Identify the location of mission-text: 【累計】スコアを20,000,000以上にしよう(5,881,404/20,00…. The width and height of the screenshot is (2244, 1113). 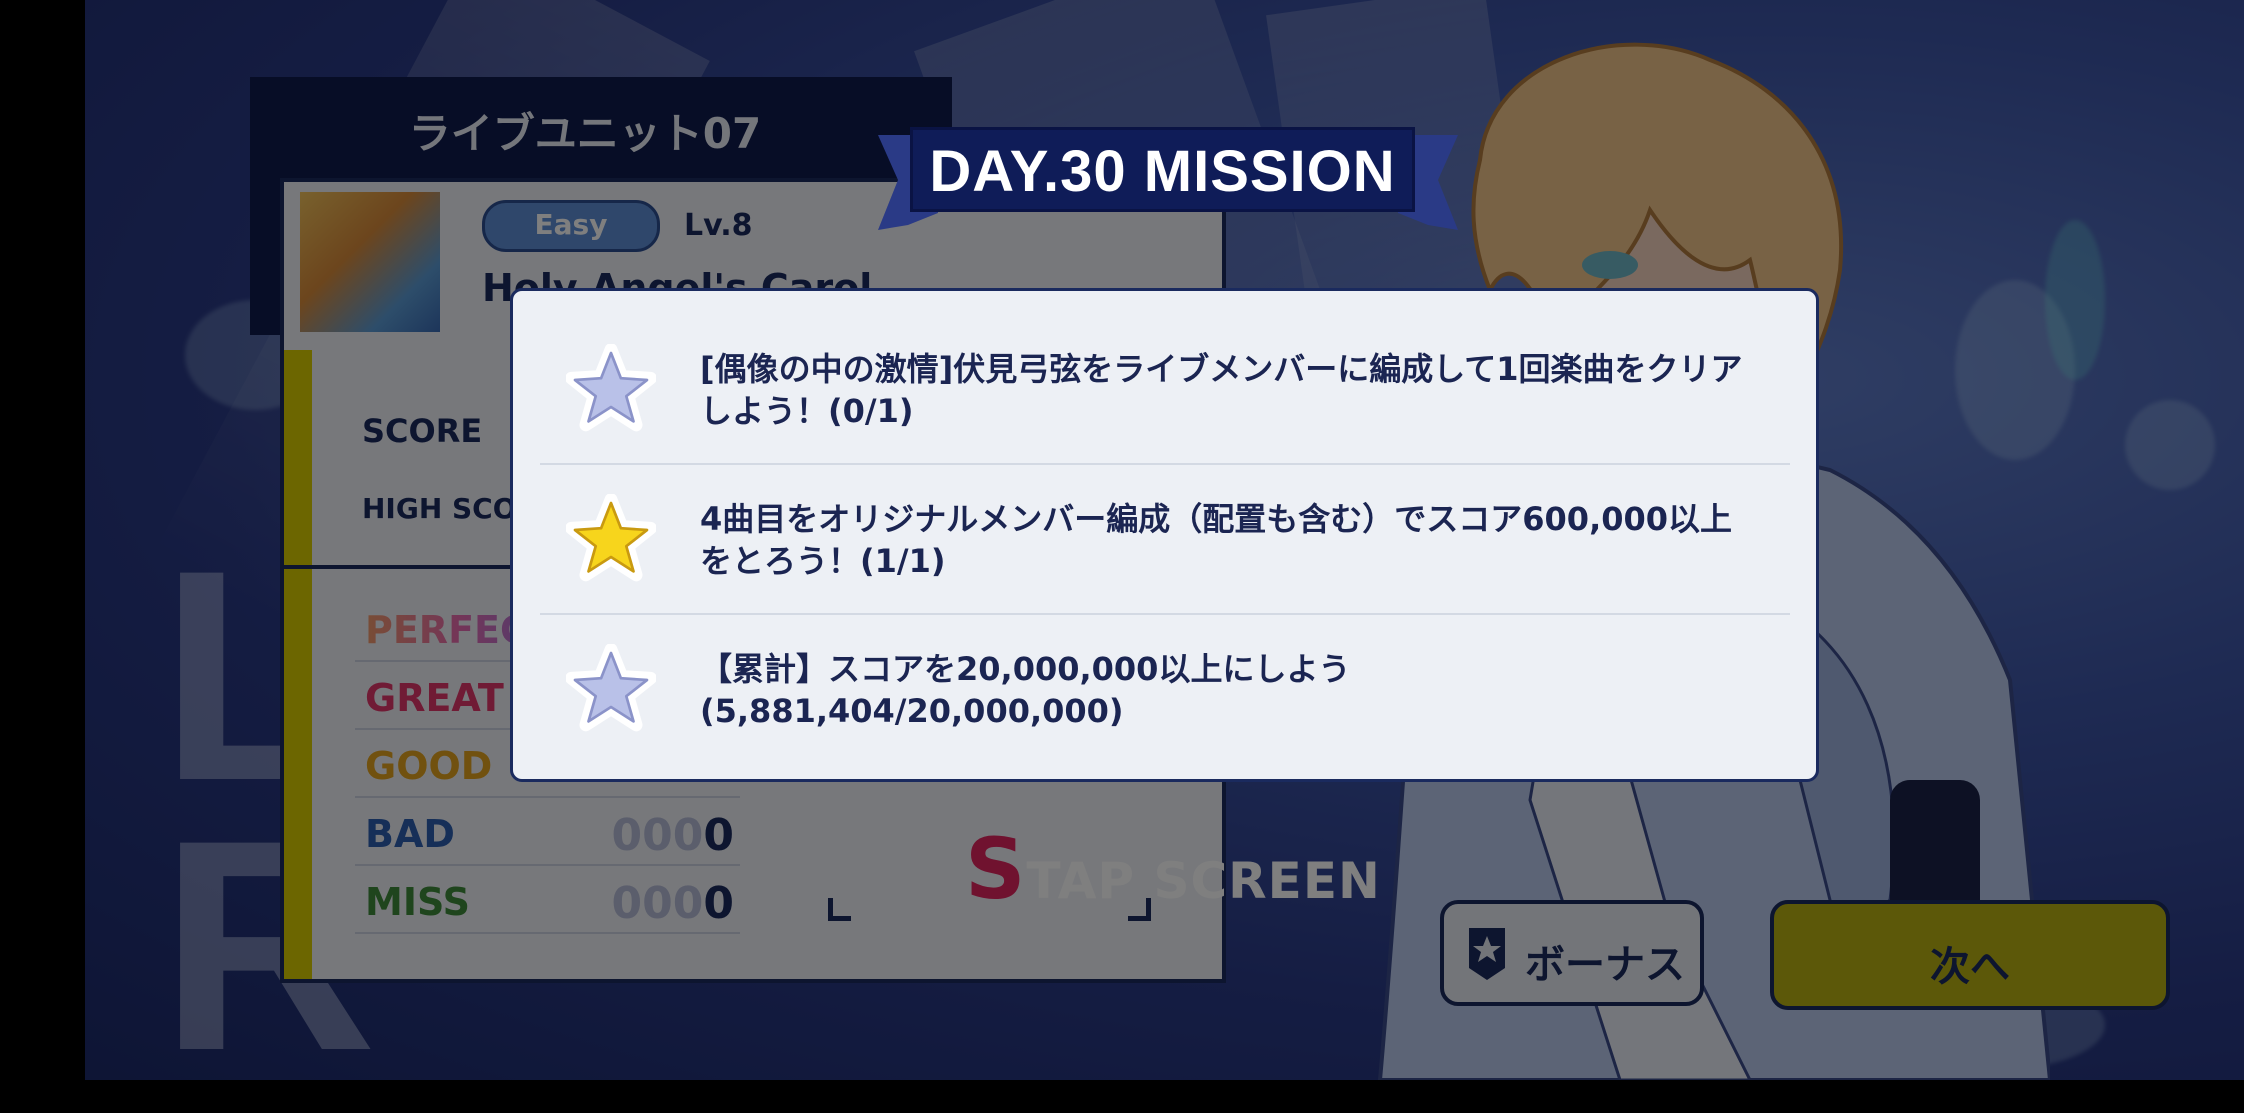
(1025, 690).